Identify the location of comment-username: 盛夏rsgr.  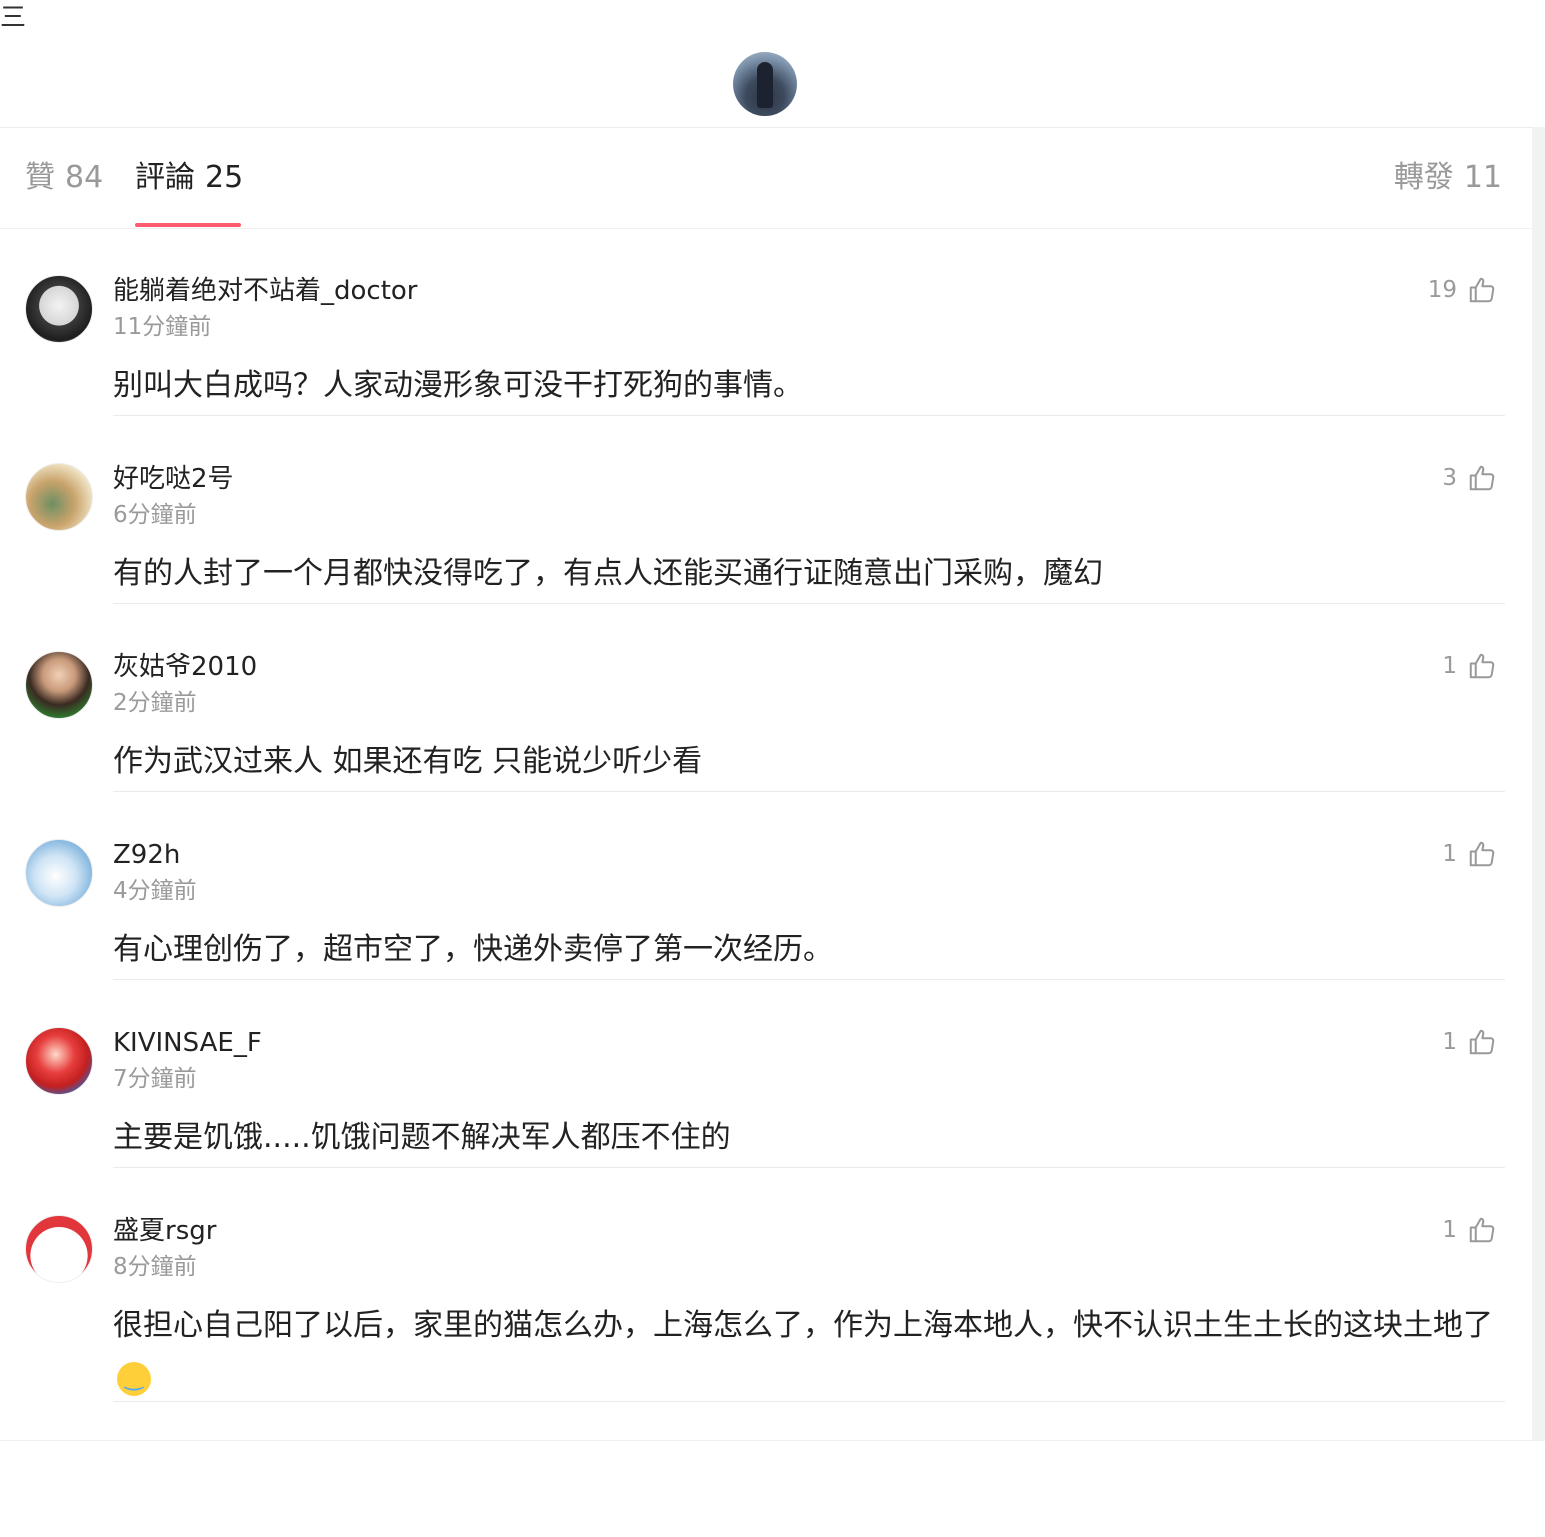
(164, 1231).